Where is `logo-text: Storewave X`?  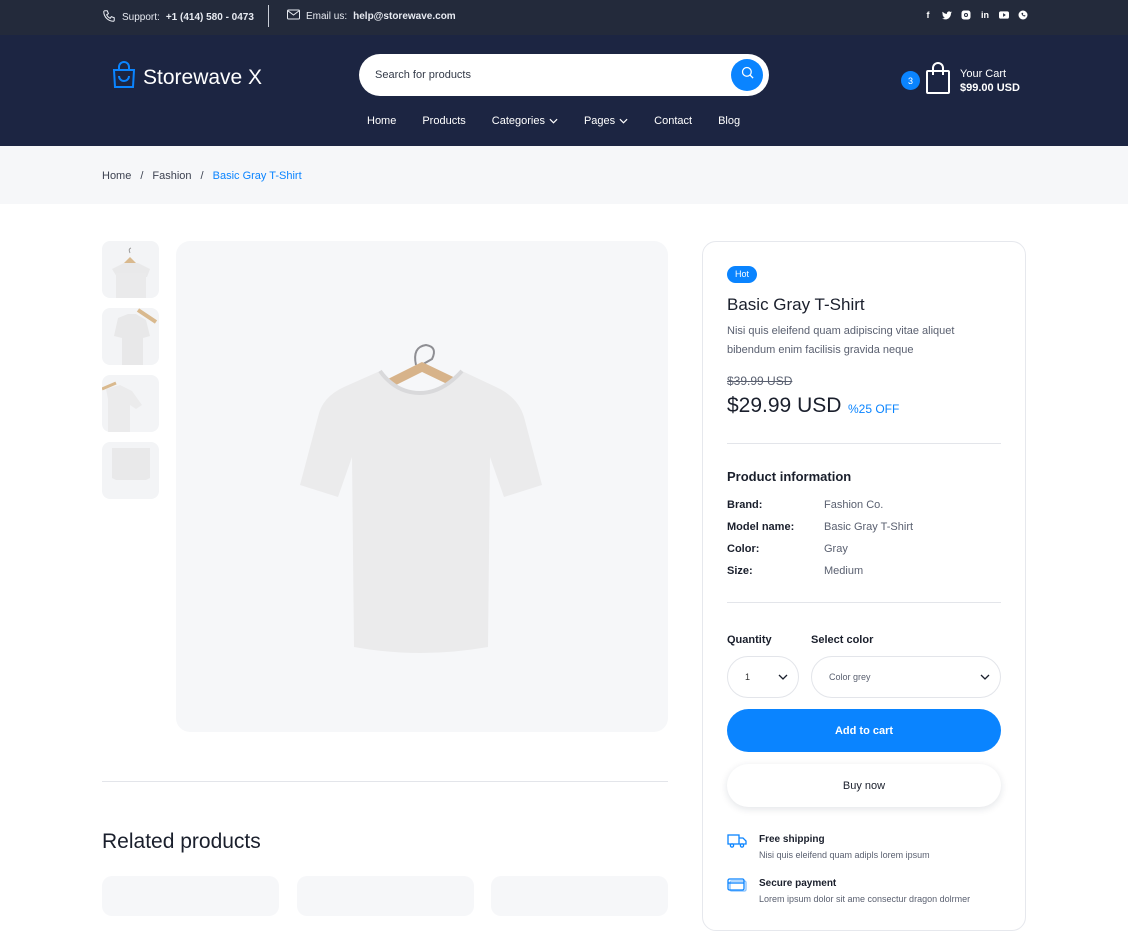
logo-text: Storewave X is located at coordinates (203, 77).